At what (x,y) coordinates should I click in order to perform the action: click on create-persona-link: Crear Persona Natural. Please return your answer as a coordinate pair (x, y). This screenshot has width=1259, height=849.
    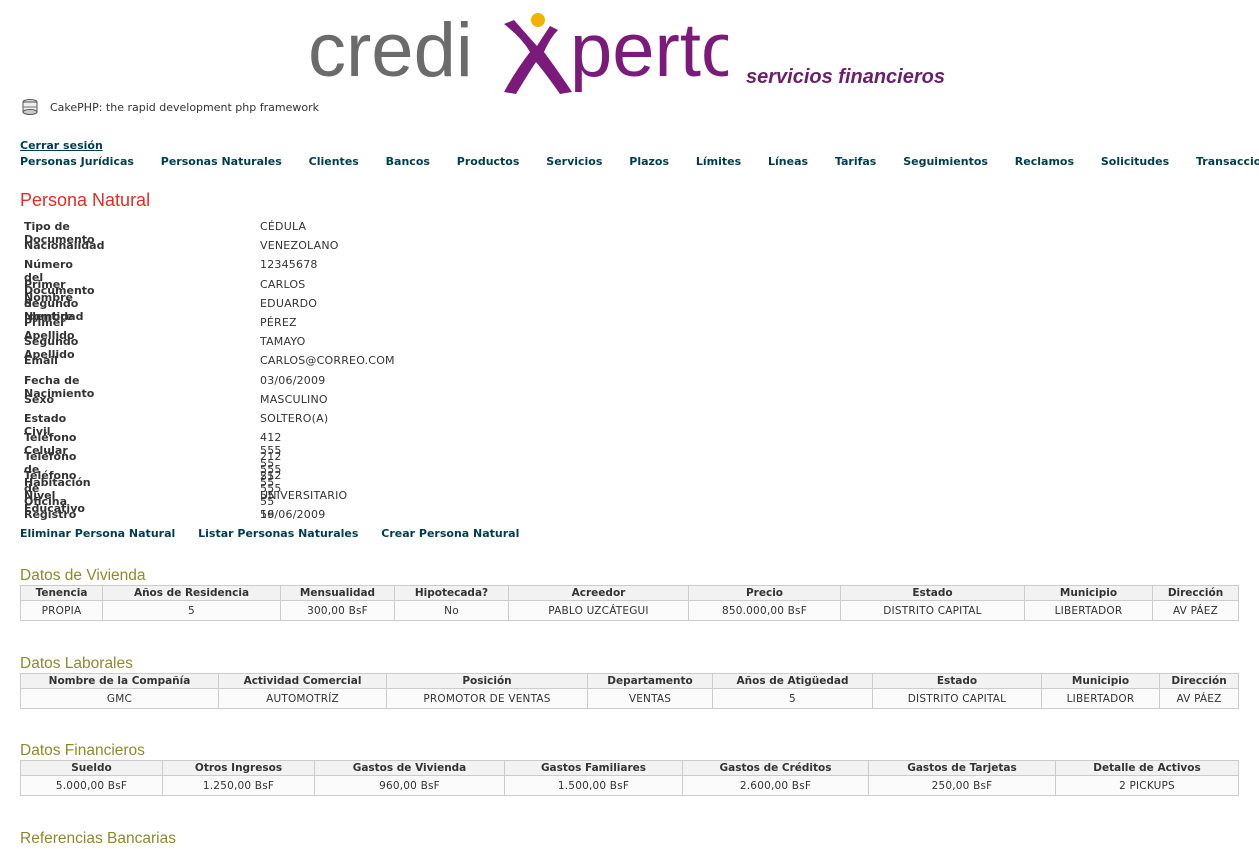
    Looking at the image, I should click on (450, 533).